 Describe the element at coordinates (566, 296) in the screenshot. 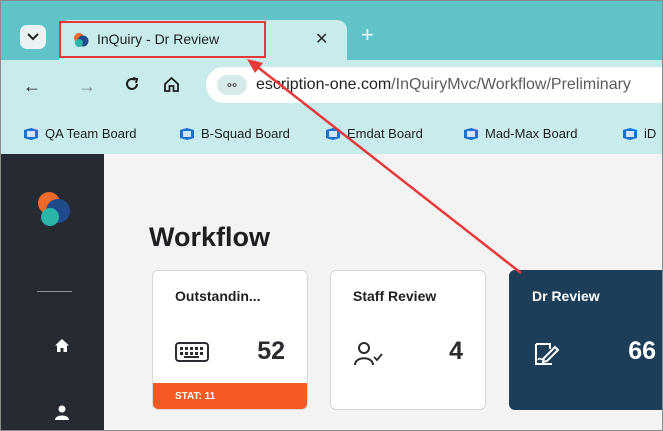

I see `card-title: Dr Review` at that location.